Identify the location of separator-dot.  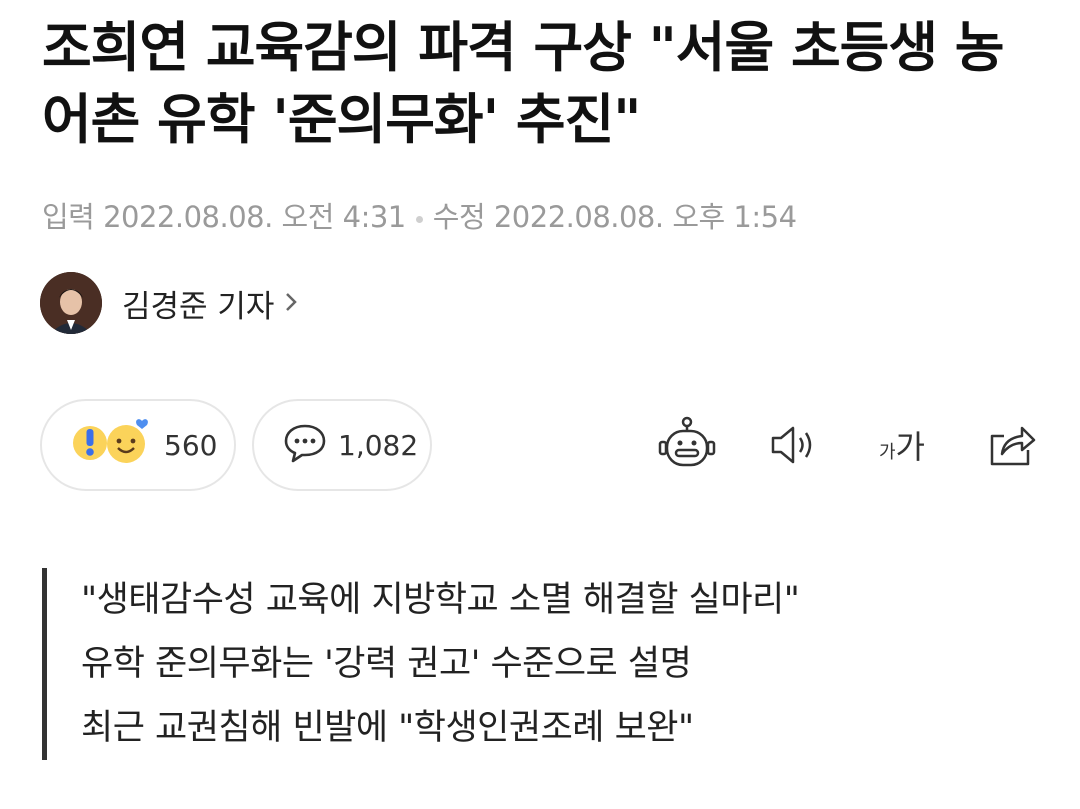
(419, 219).